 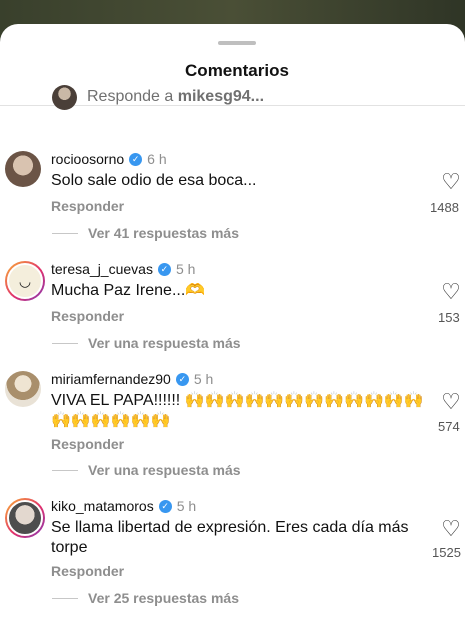 I want to click on view-replies-label: Ver 41 respuestas más, so click(x=163, y=233).